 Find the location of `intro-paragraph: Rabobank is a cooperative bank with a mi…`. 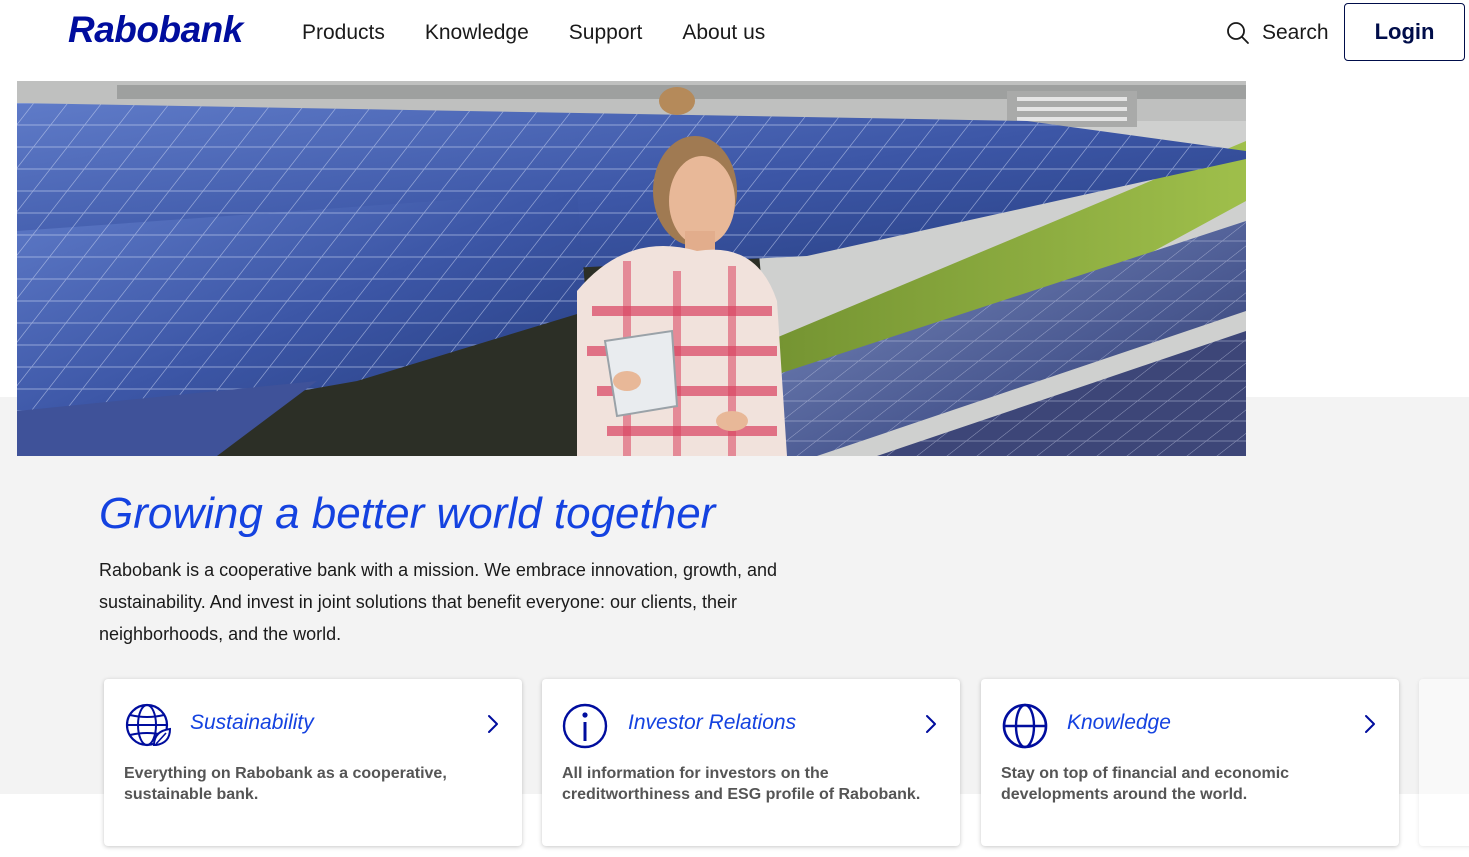

intro-paragraph: Rabobank is a cooperative bank with a mi… is located at coordinates (438, 602).